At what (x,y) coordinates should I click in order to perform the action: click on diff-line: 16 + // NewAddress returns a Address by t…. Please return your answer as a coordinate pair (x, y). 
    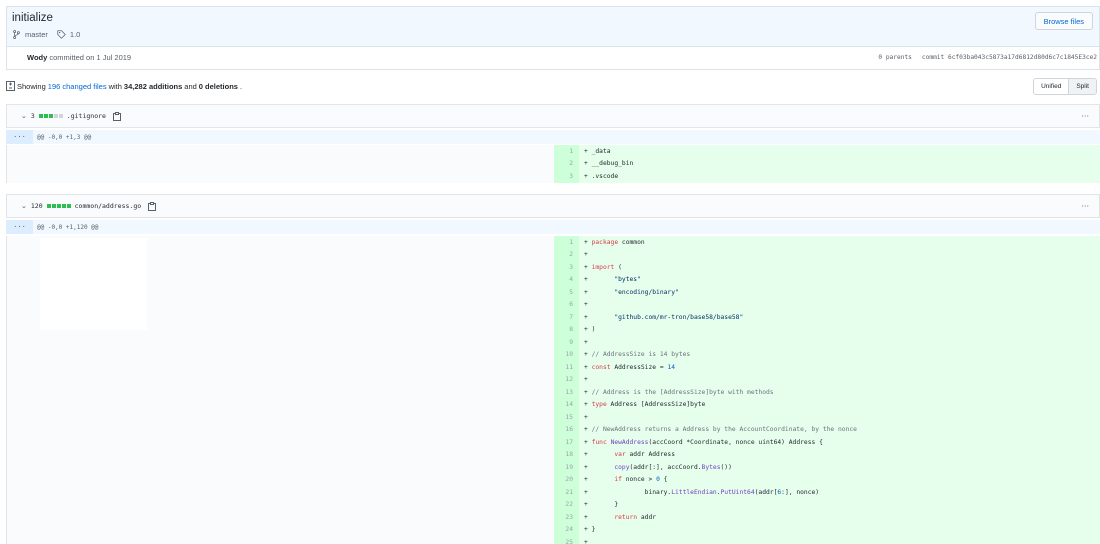
    Looking at the image, I should click on (827, 429).